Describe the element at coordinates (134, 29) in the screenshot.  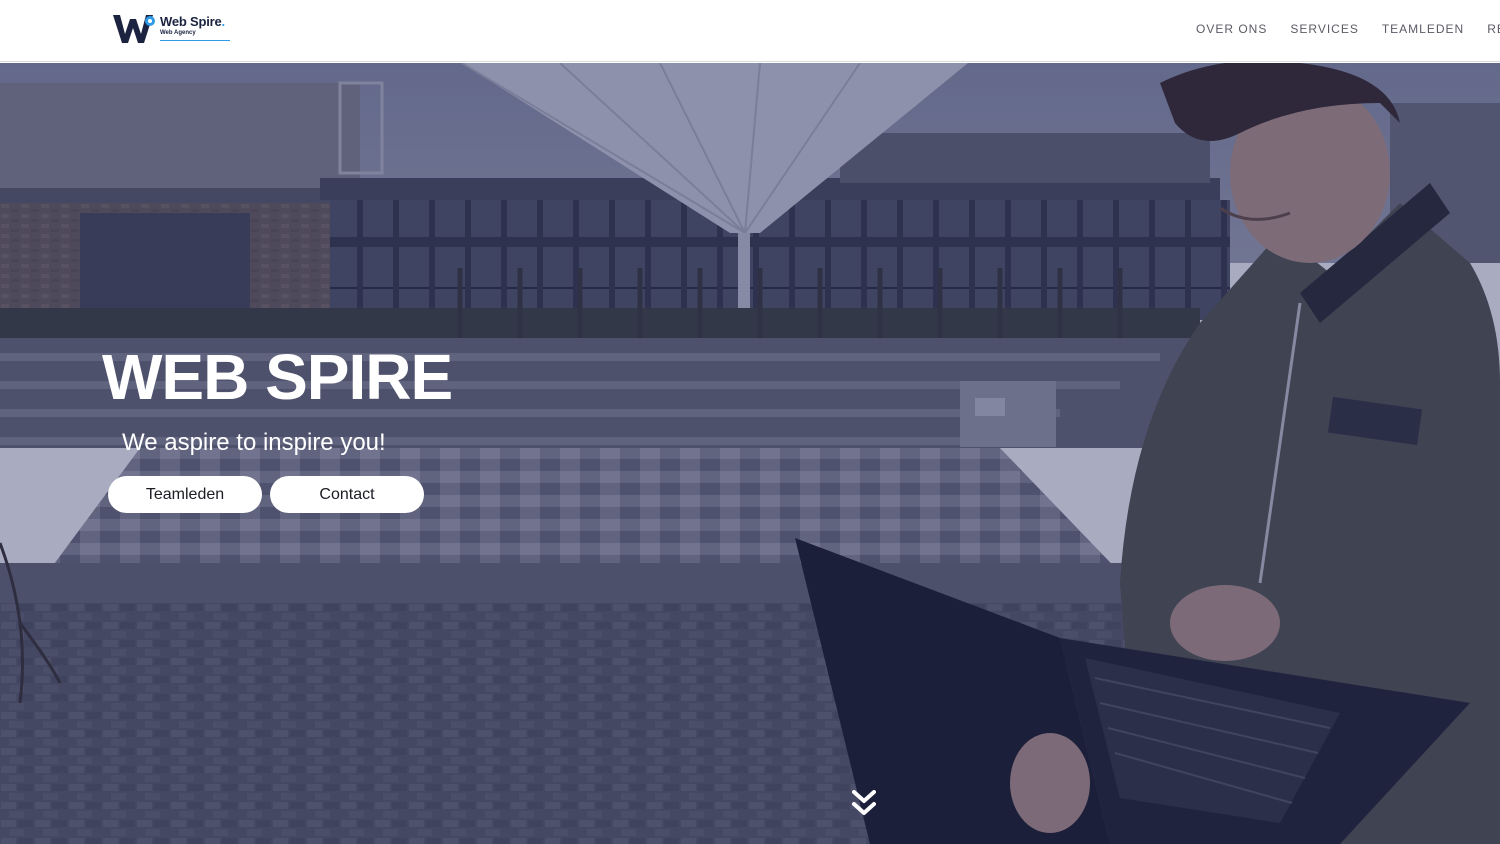
I see `w-letter-logo-icon` at that location.